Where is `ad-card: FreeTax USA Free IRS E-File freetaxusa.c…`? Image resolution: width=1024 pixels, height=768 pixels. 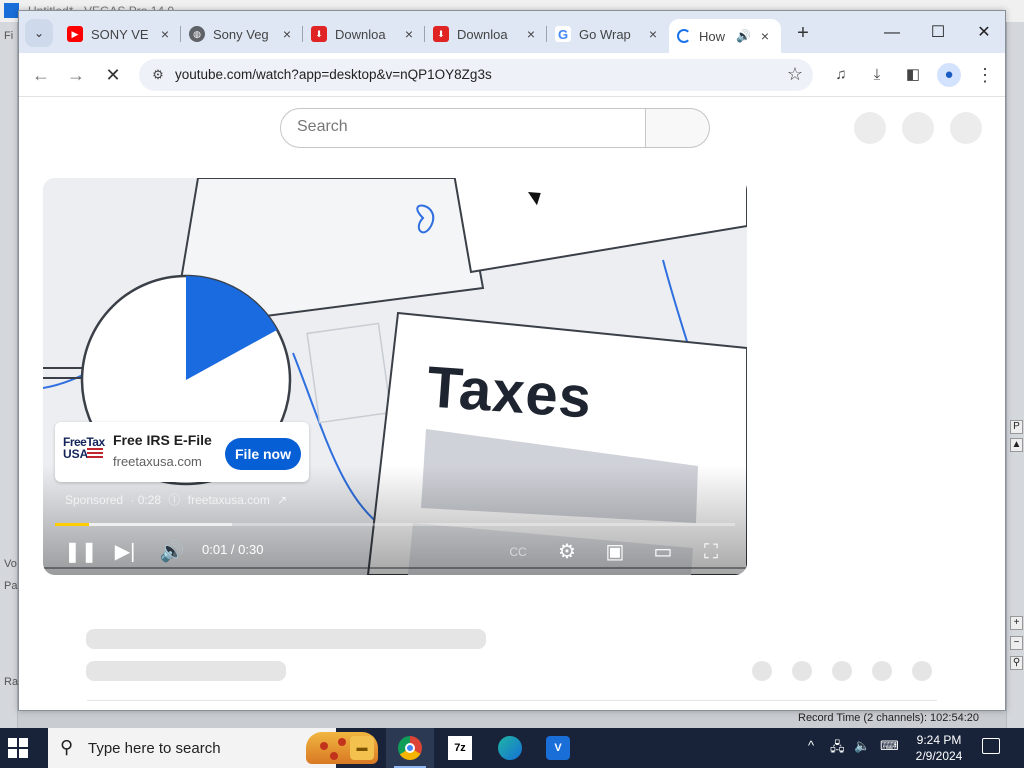 ad-card: FreeTax USA Free IRS E-File freetaxusa.c… is located at coordinates (182, 452).